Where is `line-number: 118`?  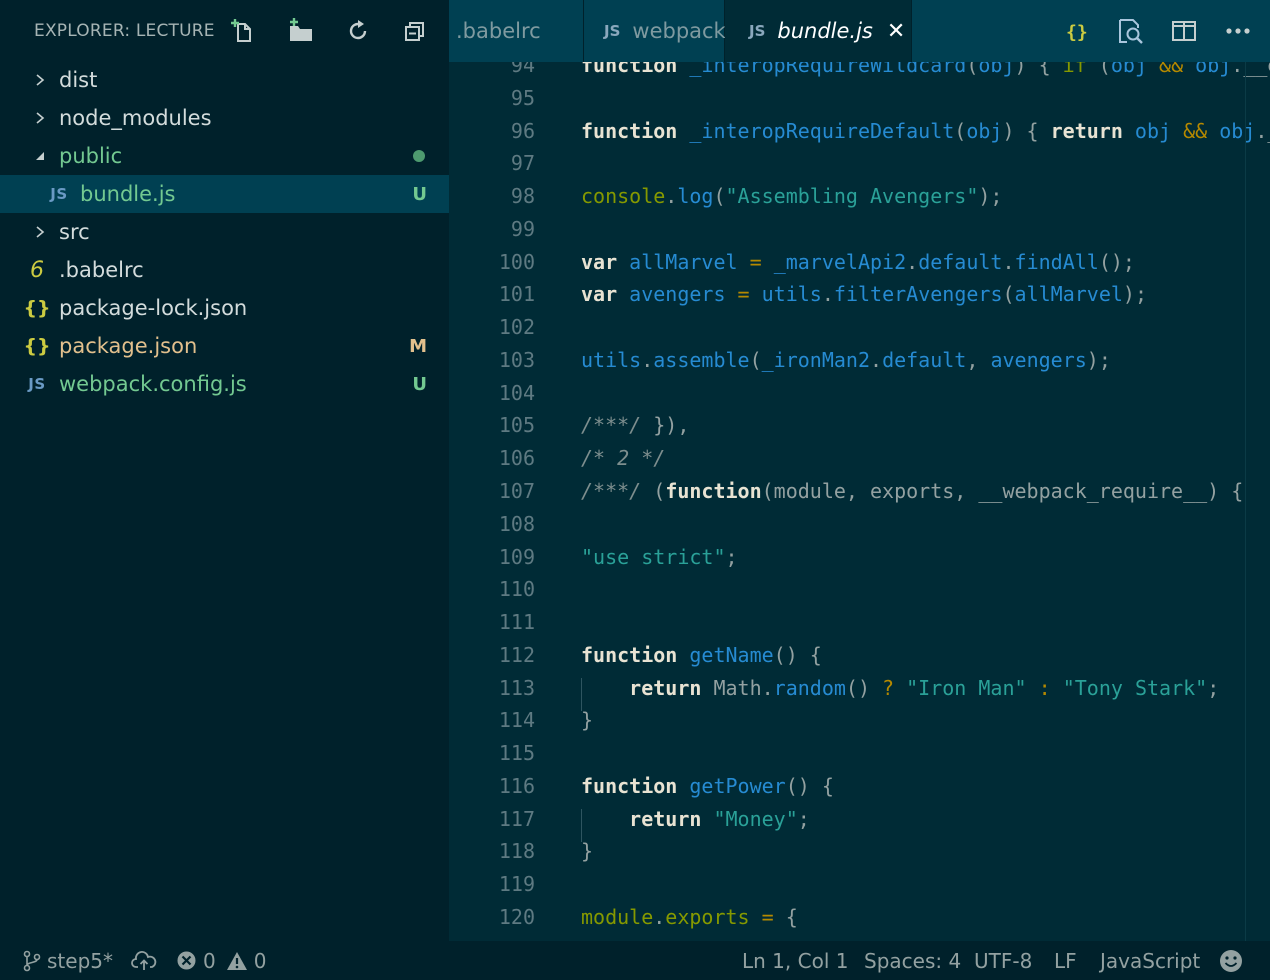 line-number: 118 is located at coordinates (516, 851).